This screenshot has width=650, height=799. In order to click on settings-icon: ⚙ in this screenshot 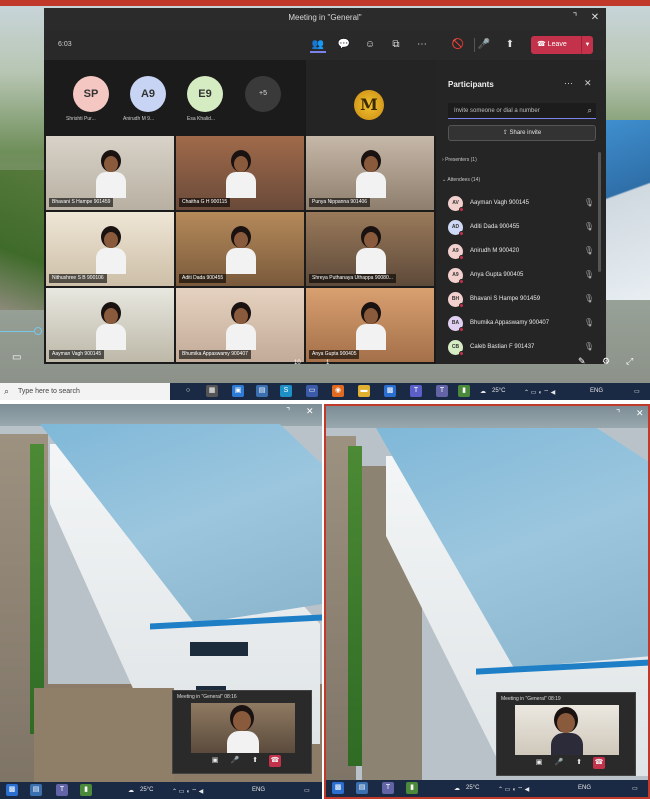, I will do `click(606, 361)`.